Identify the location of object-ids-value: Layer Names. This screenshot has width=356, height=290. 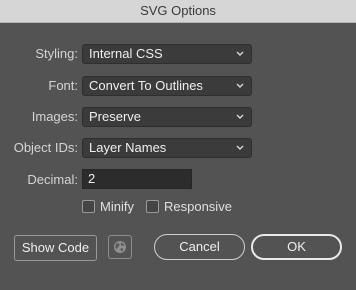
(128, 147).